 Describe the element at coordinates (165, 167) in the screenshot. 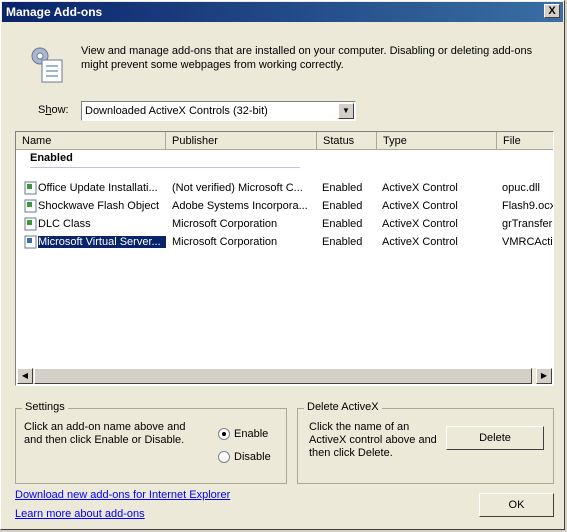

I see `group-divider` at that location.